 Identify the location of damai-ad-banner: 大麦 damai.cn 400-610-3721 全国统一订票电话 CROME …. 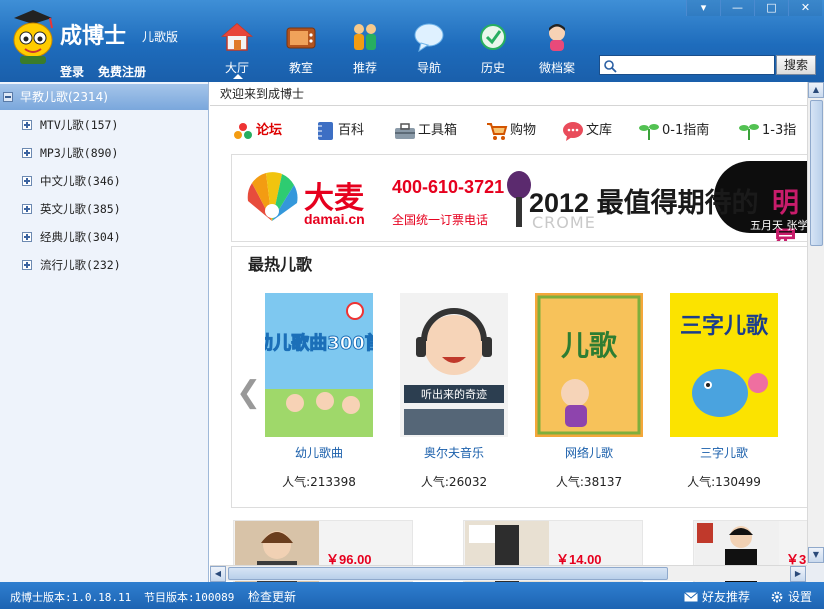
(519, 198).